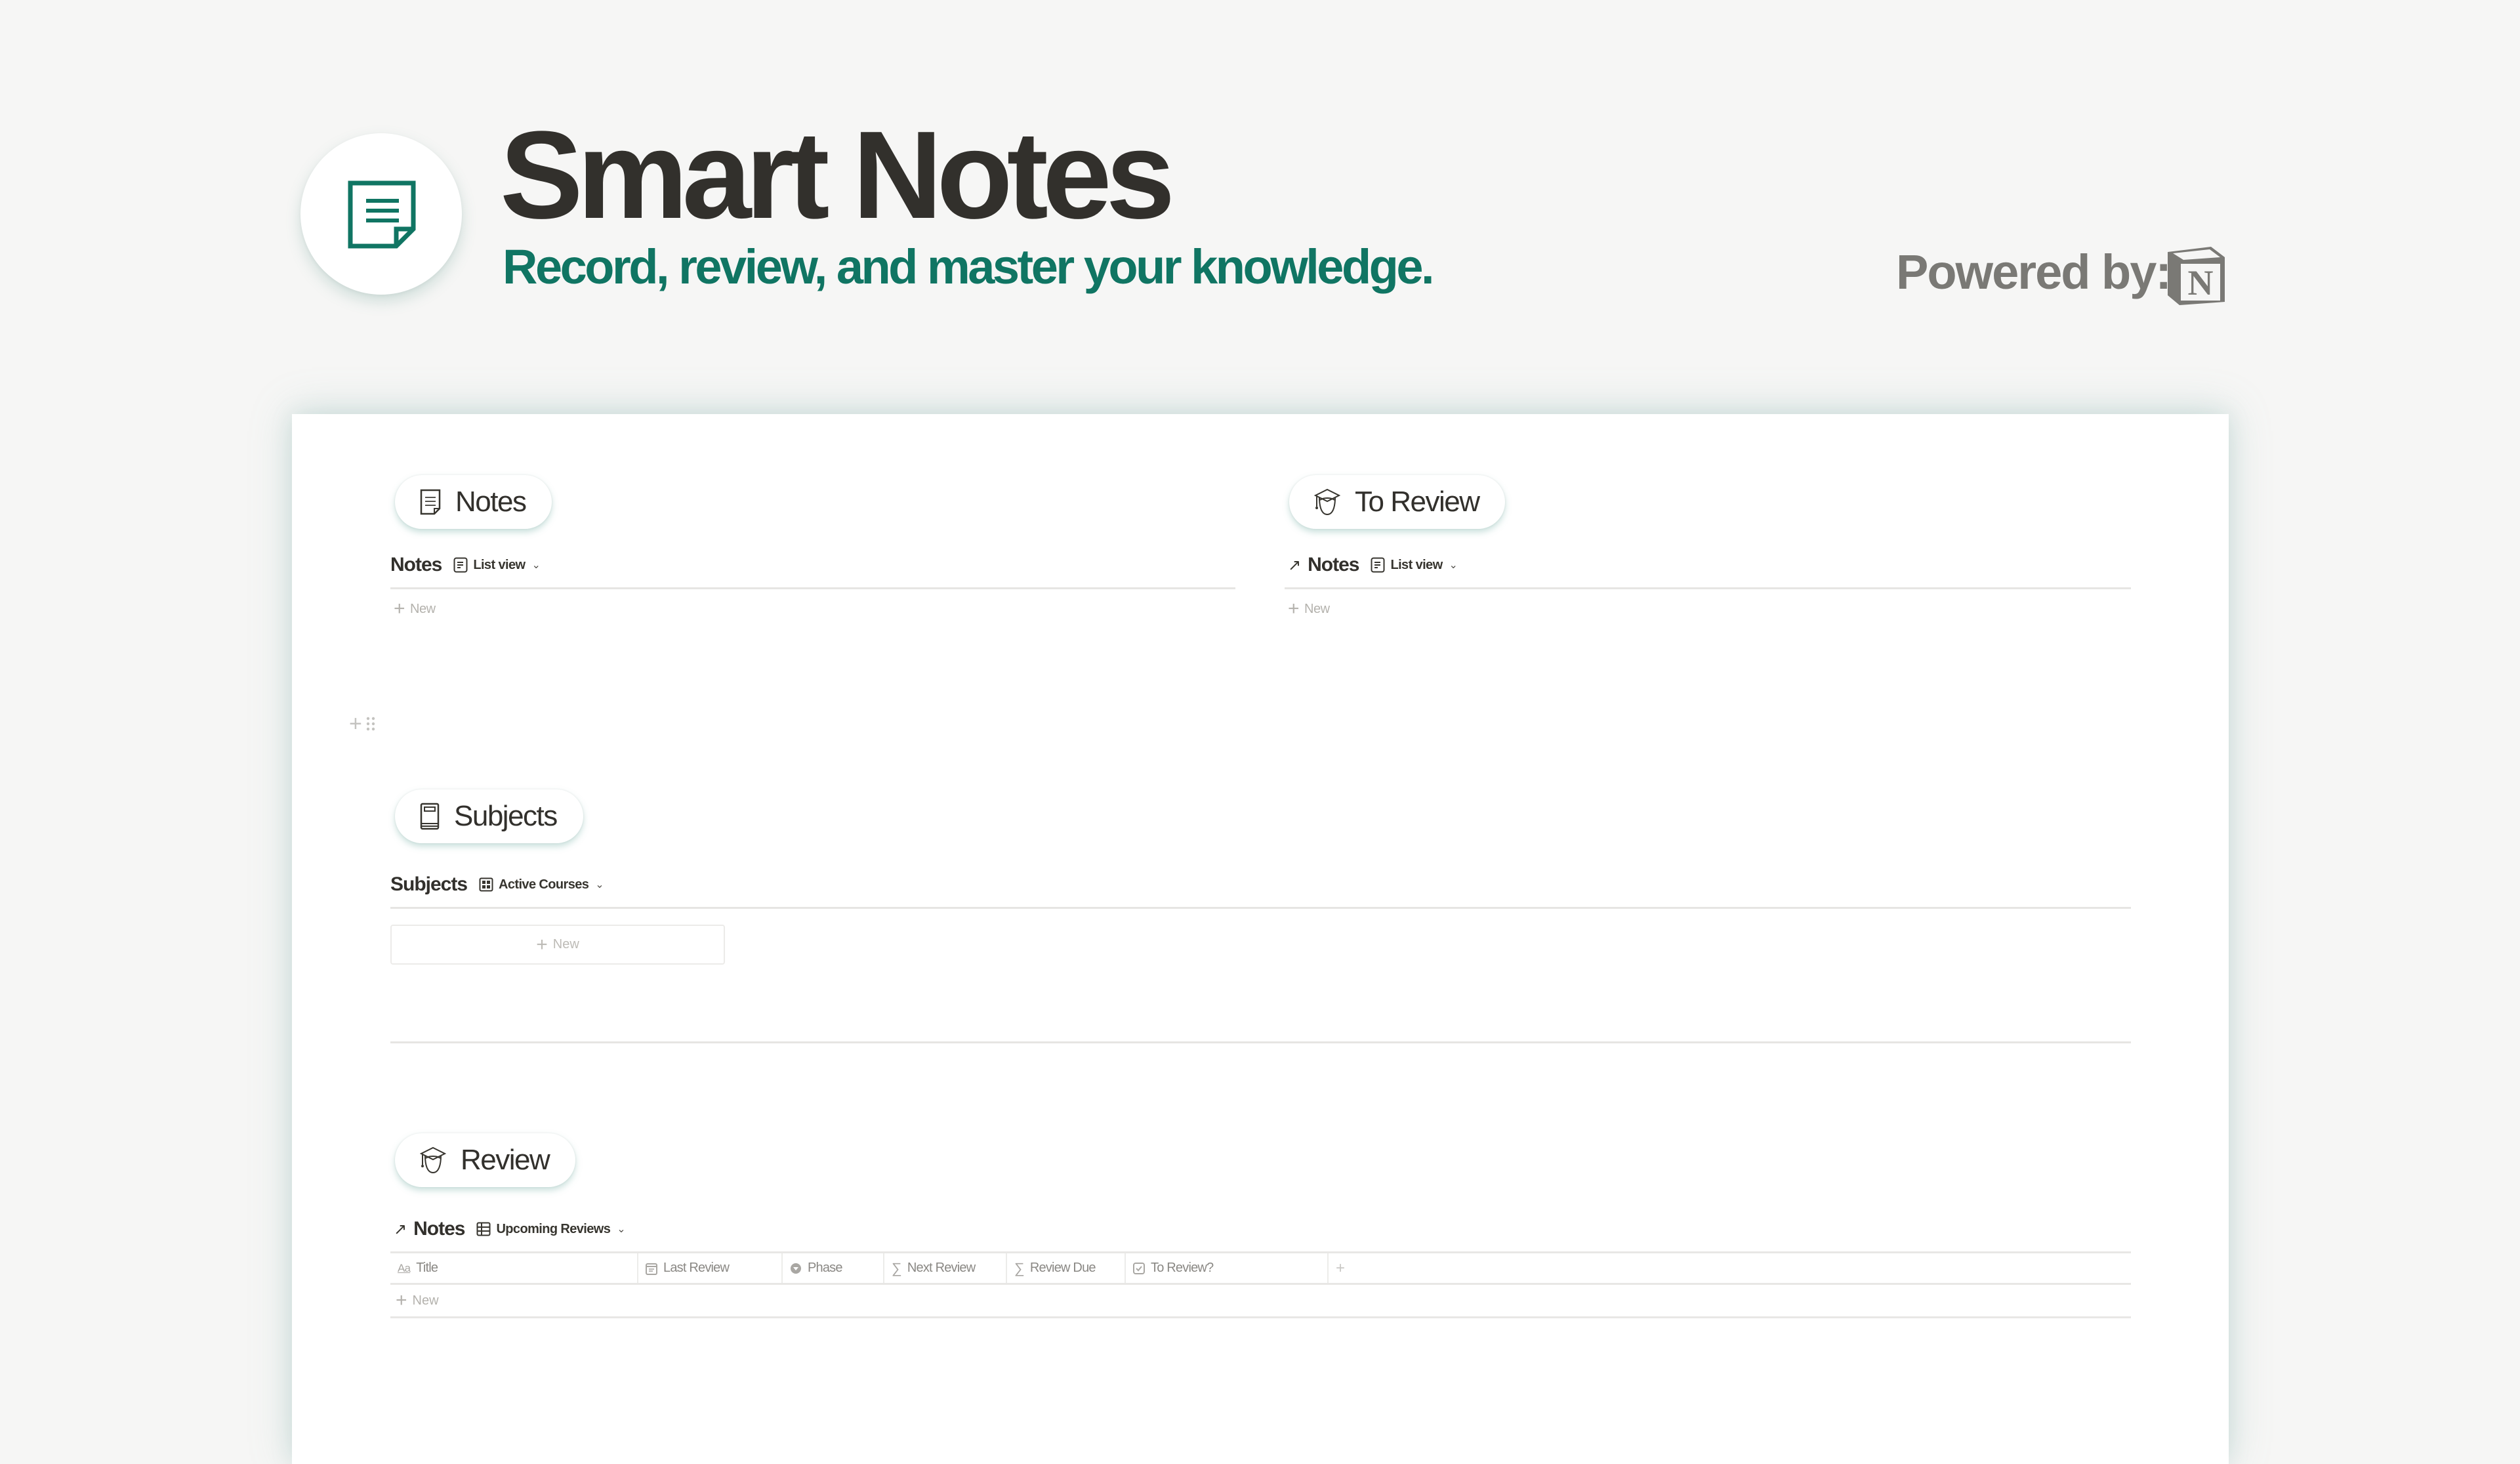  I want to click on review-heading-label: Review, so click(505, 1160).